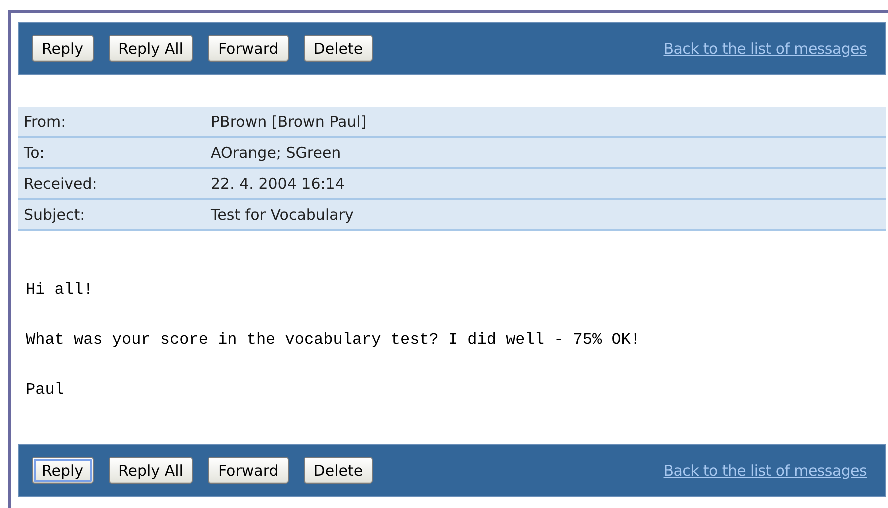 Image resolution: width=888 pixels, height=508 pixels. I want to click on header-value: AOrange; SGreen, so click(276, 153).